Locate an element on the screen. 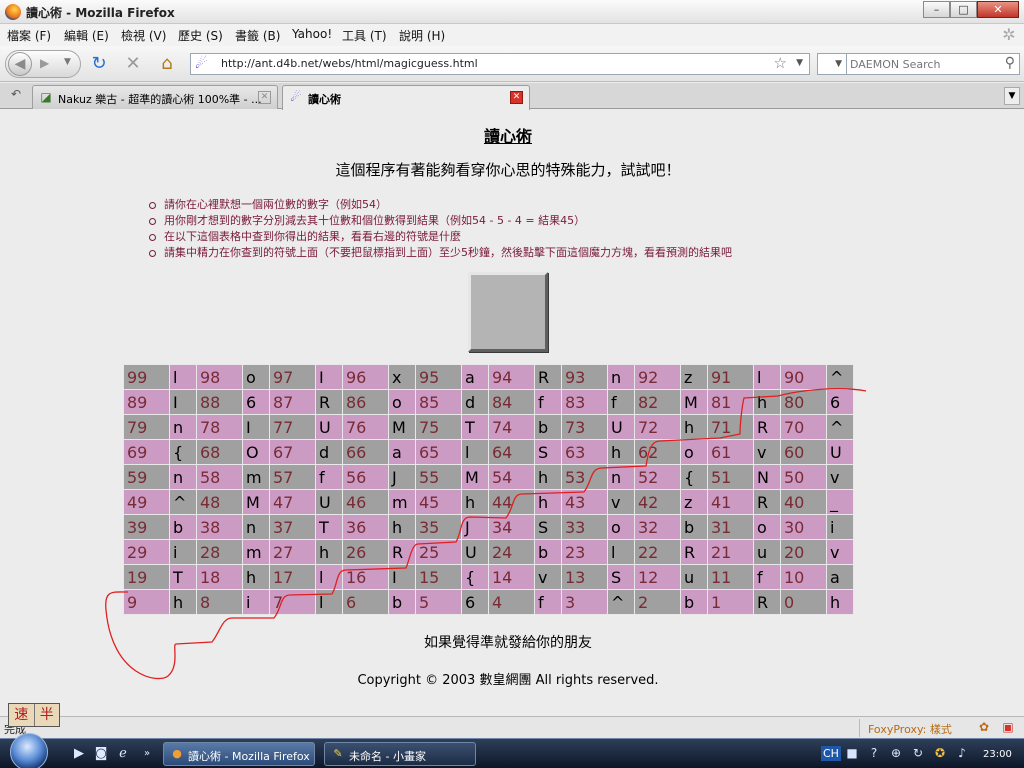 This screenshot has width=1024, height=768. menu-tools: 工具 (T) is located at coordinates (364, 35).